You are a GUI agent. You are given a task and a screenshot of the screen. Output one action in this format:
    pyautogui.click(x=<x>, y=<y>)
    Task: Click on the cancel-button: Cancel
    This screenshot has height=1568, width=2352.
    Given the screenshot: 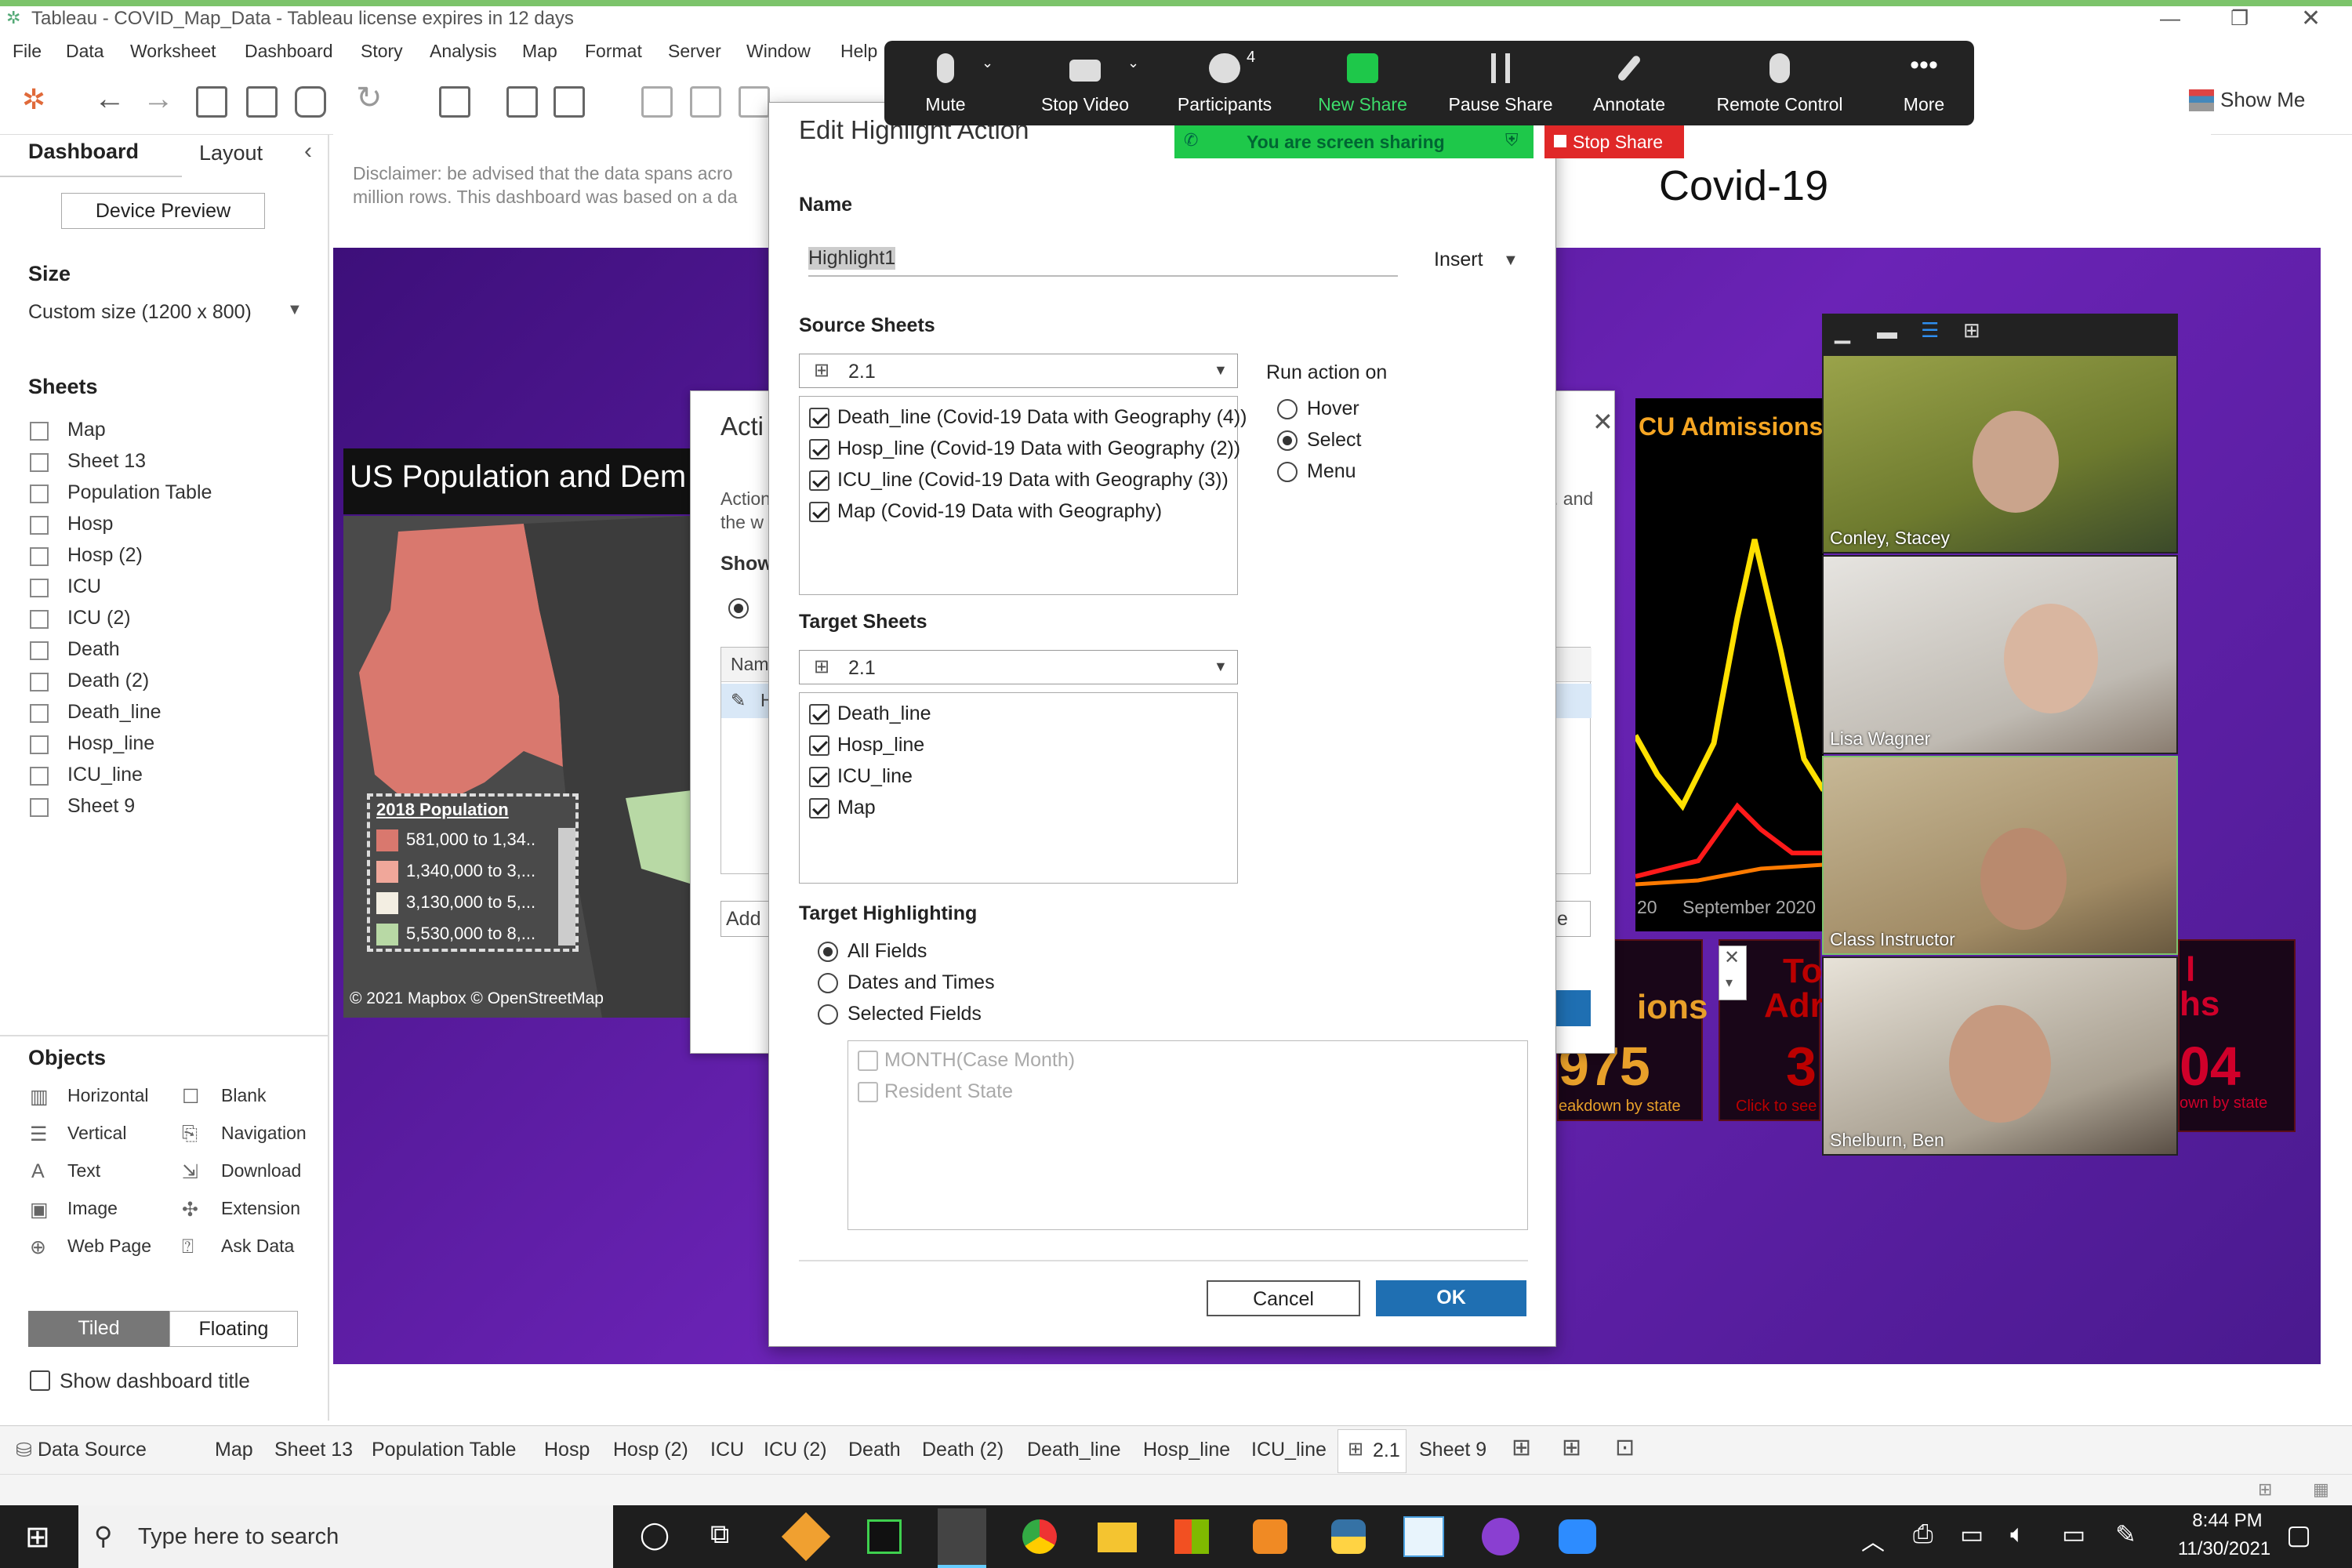 What is the action you would take?
    pyautogui.click(x=1283, y=1298)
    